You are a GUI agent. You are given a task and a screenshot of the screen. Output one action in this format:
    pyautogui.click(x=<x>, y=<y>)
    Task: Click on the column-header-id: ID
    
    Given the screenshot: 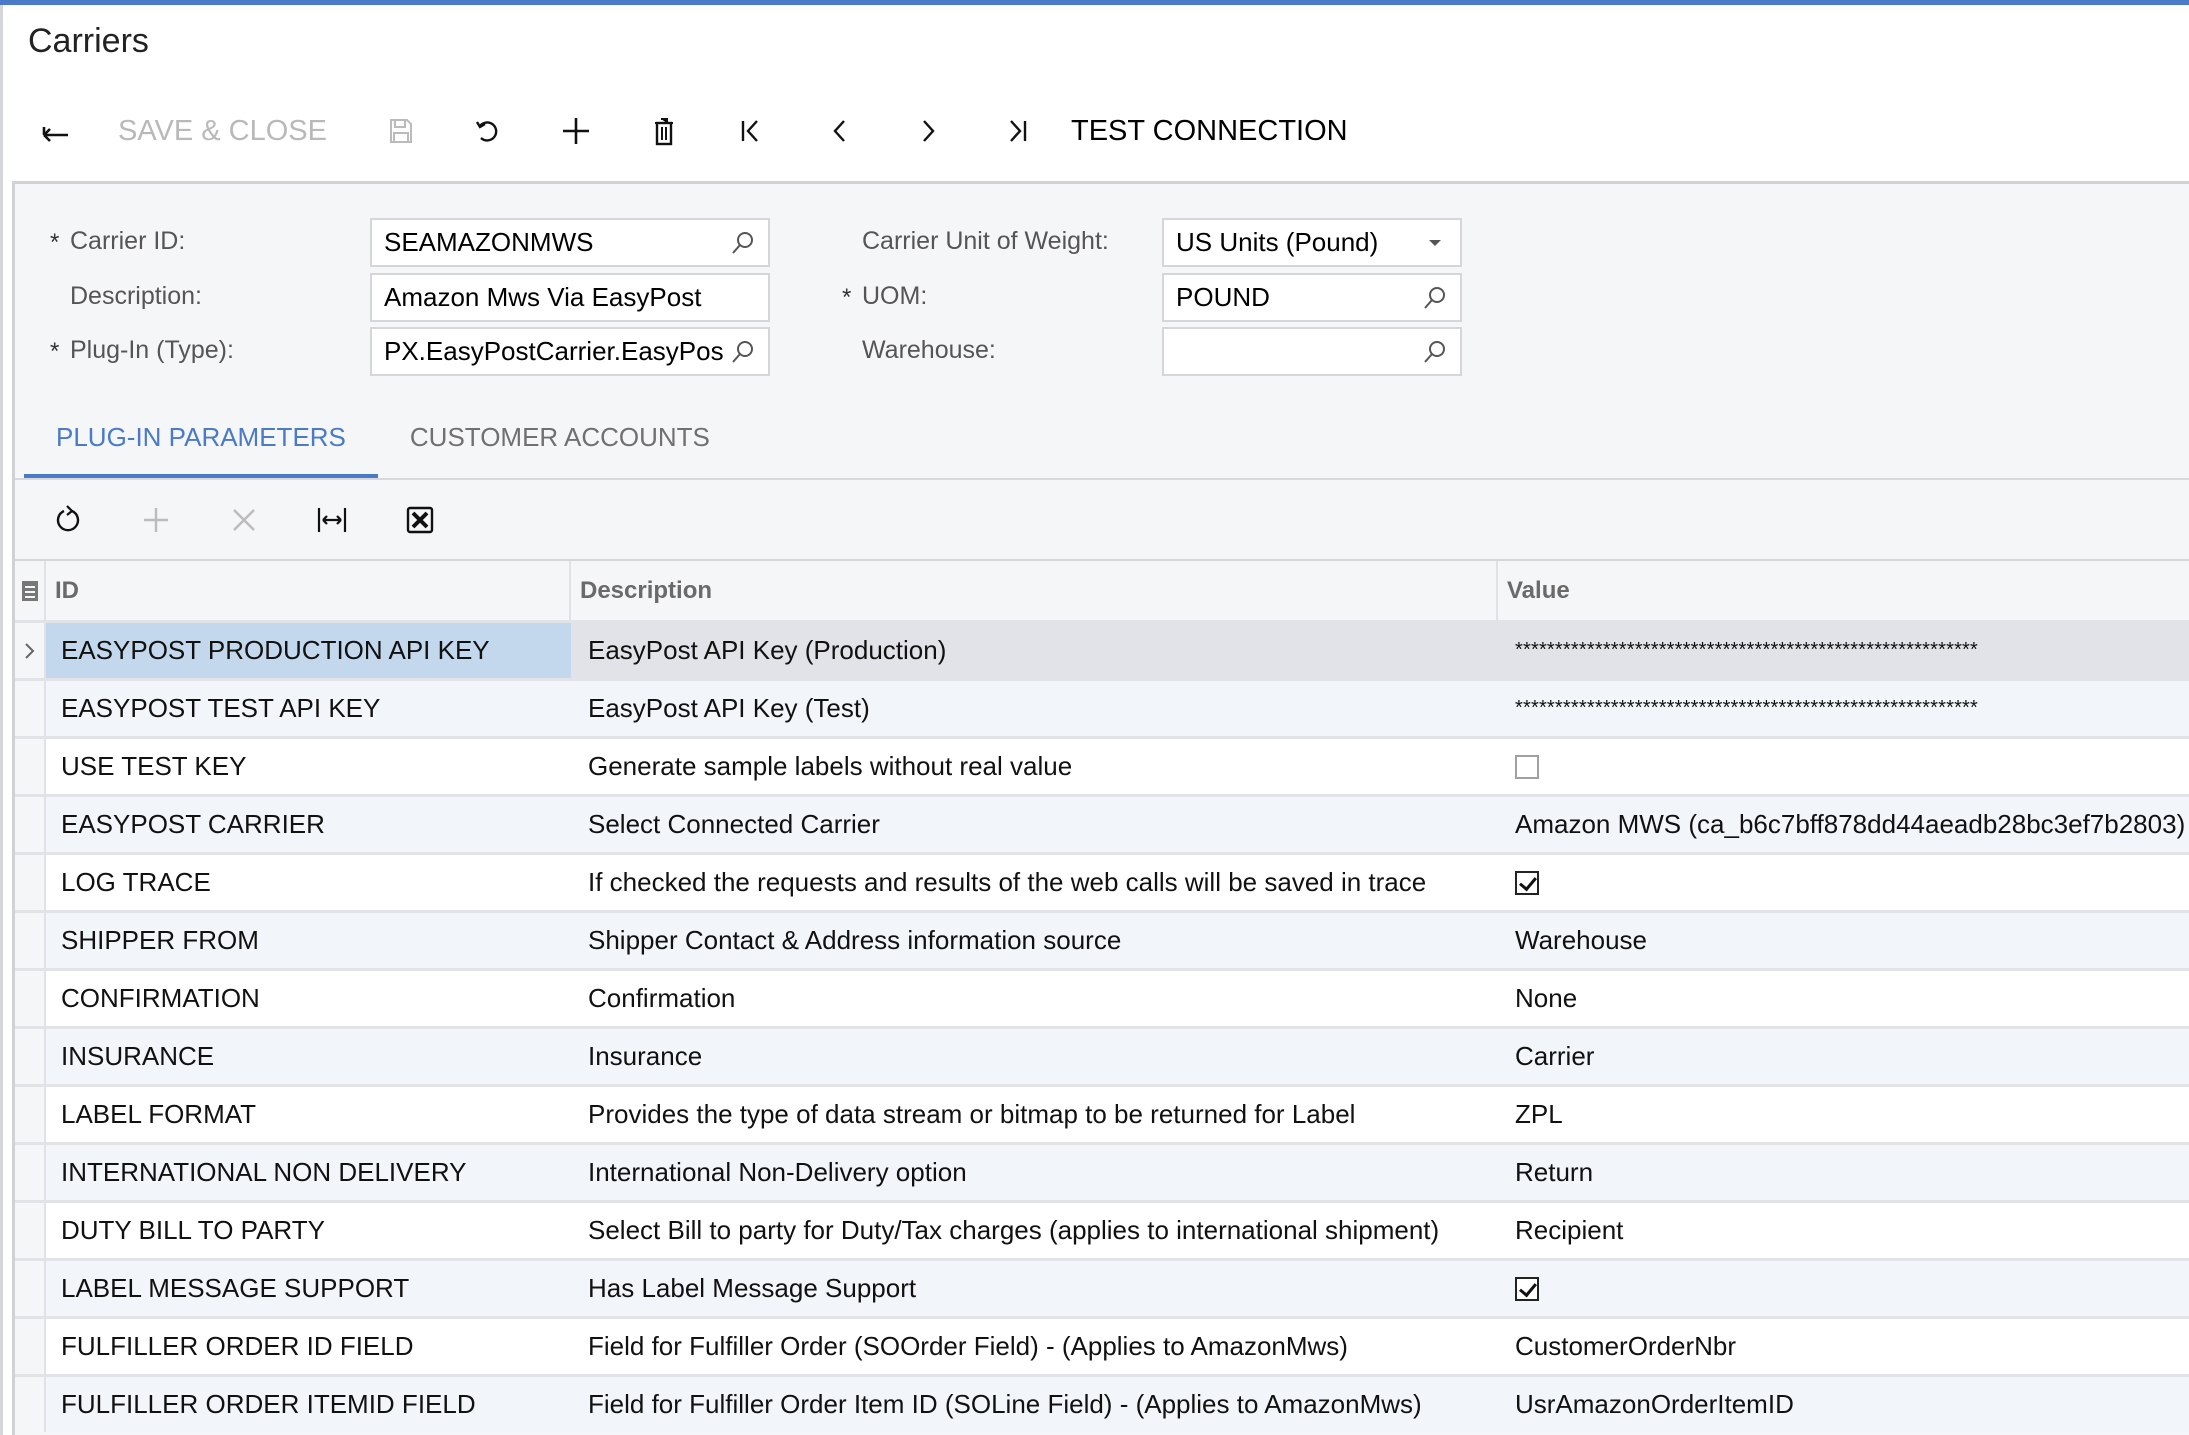 What is the action you would take?
    pyautogui.click(x=308, y=590)
    